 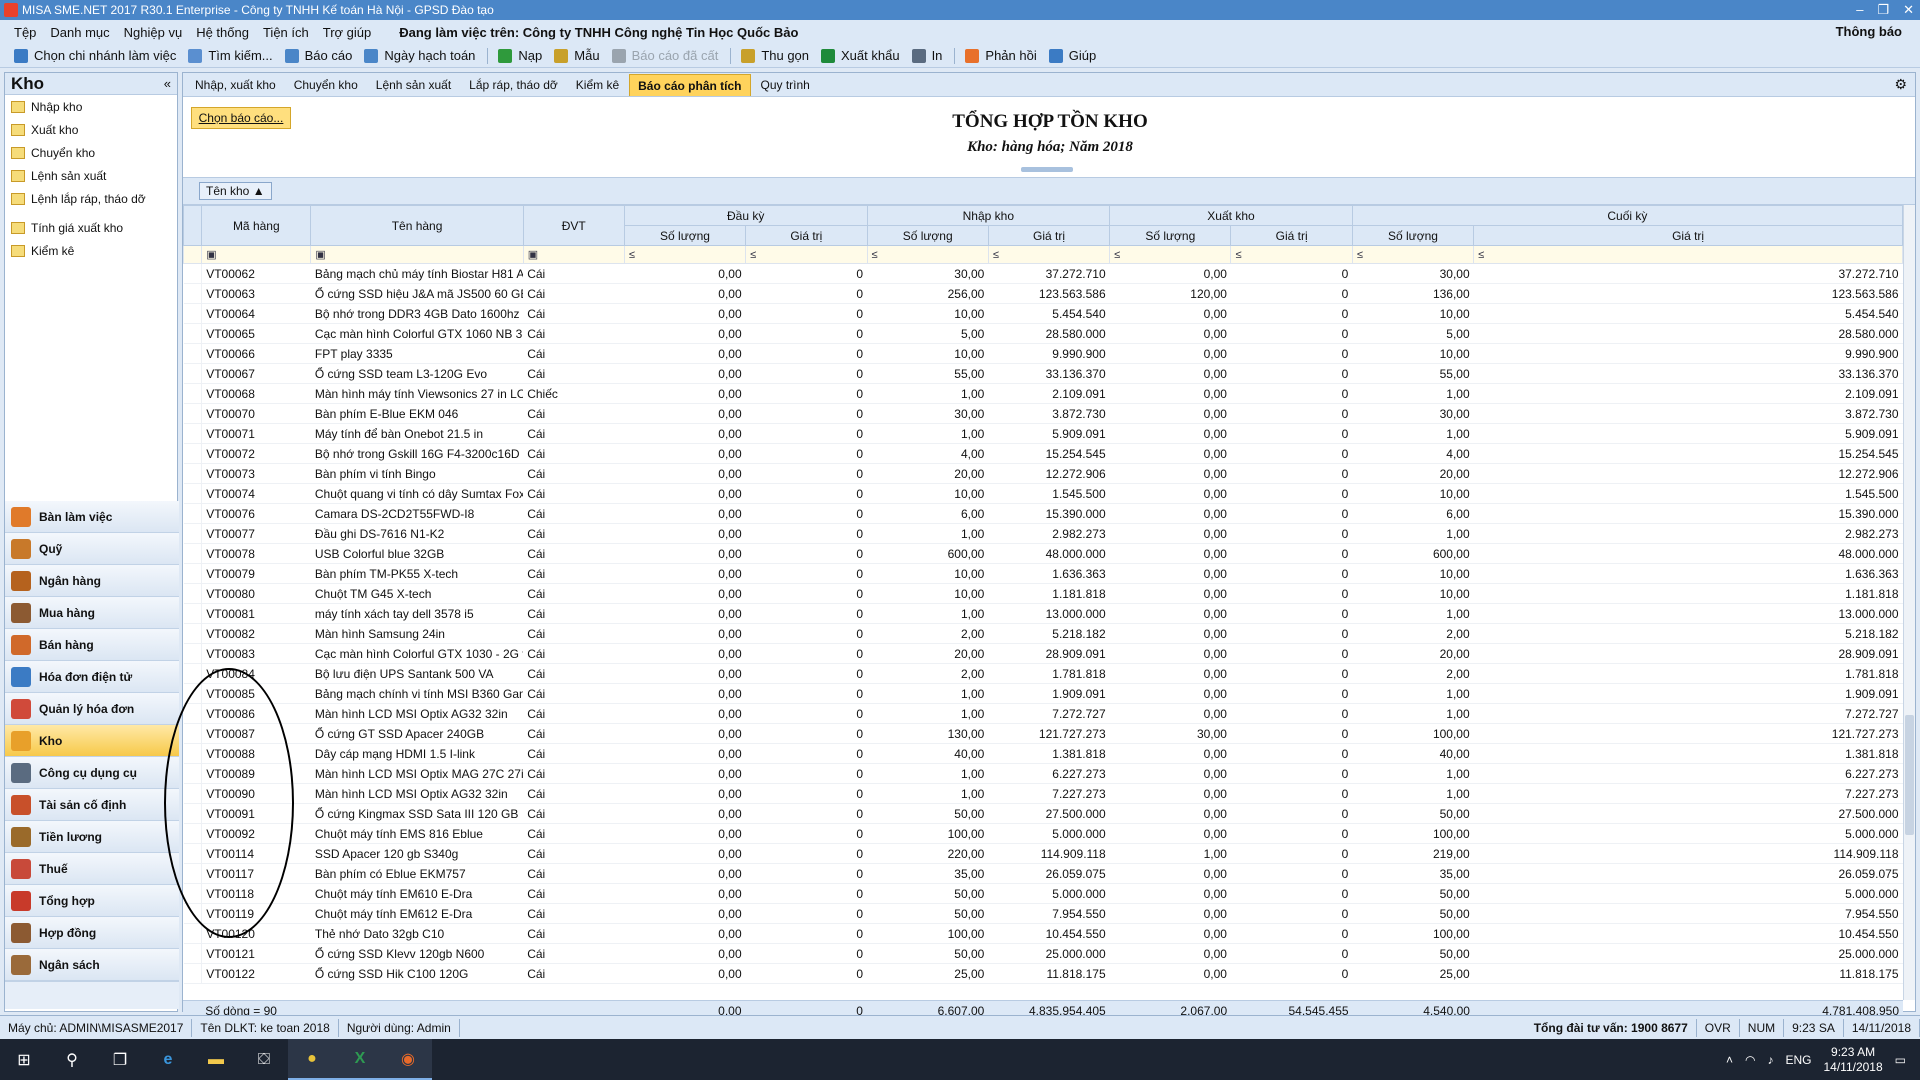 What do you see at coordinates (1883, 10) in the screenshot?
I see `maximize-button: ❐` at bounding box center [1883, 10].